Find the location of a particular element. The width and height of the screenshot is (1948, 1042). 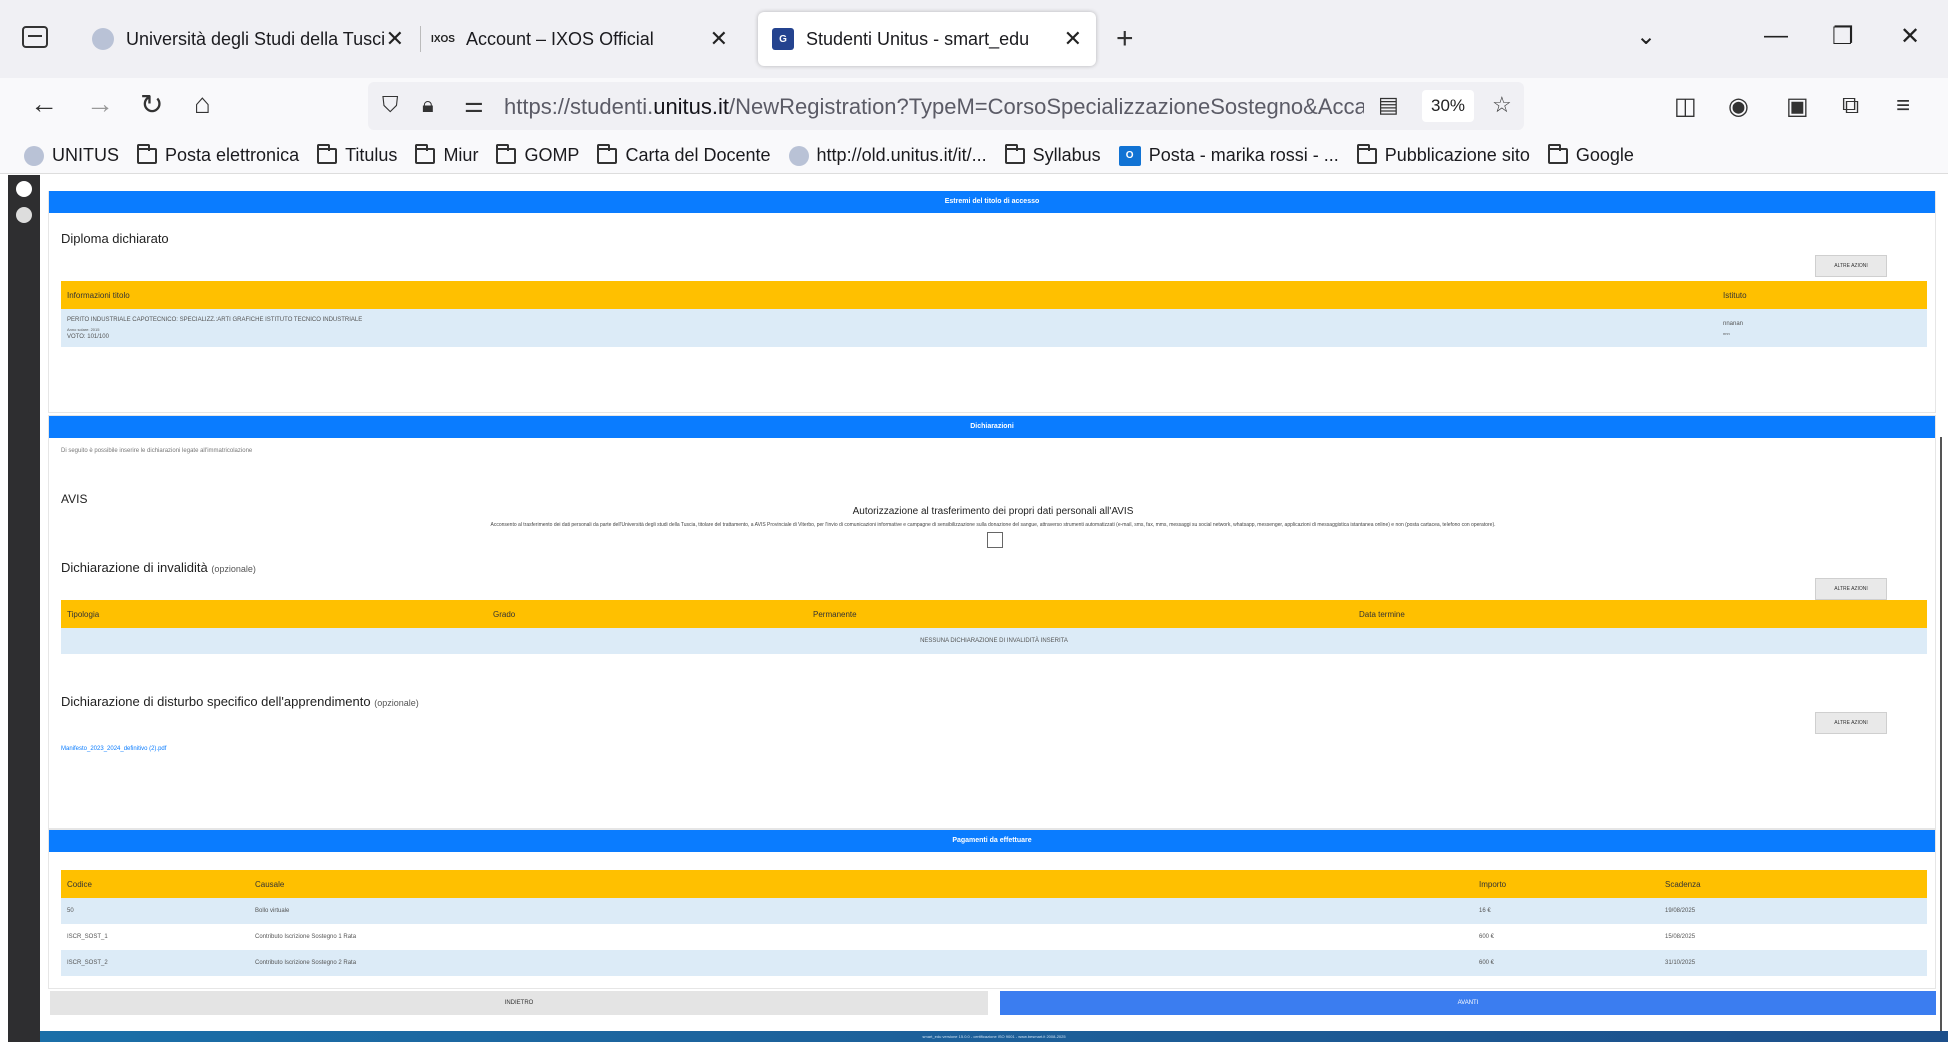

bookmark-label: Syllabus is located at coordinates (1066, 155).